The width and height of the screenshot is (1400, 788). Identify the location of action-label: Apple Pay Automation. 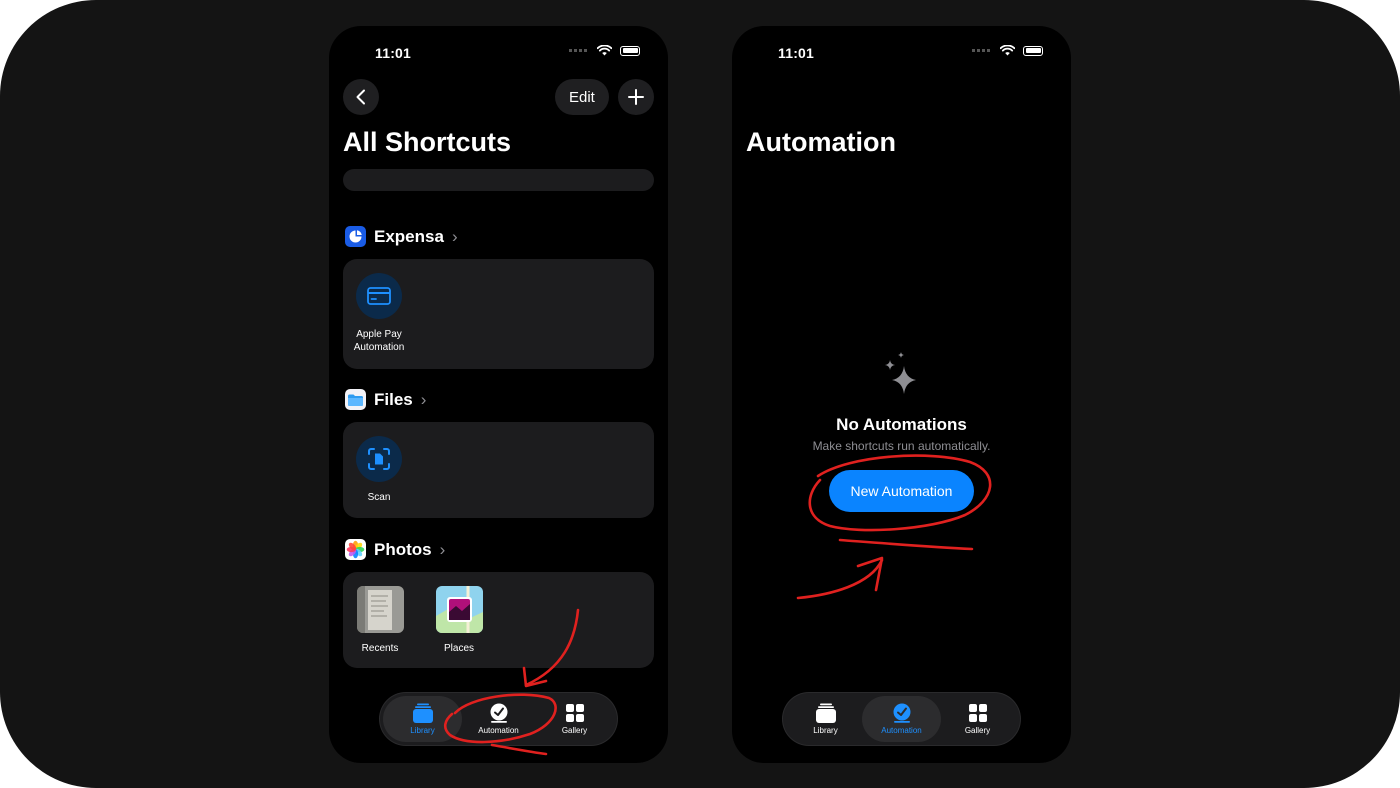
(379, 341).